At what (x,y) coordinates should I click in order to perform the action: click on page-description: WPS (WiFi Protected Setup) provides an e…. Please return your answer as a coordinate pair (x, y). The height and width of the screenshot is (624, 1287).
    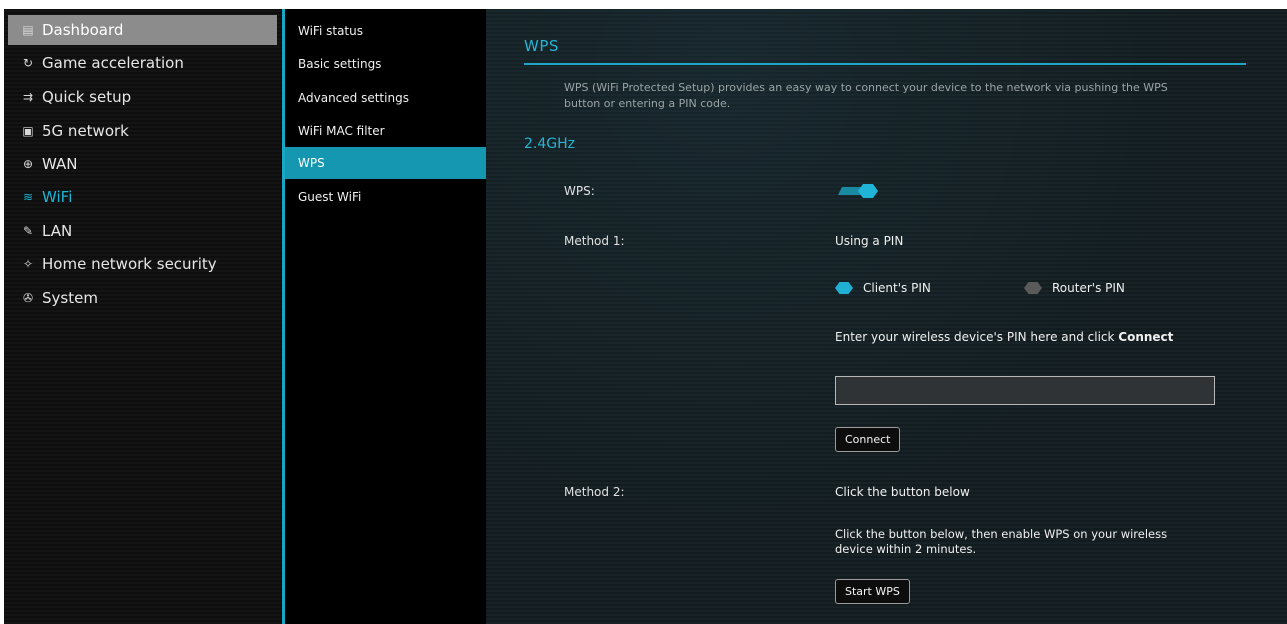
    Looking at the image, I should click on (866, 95).